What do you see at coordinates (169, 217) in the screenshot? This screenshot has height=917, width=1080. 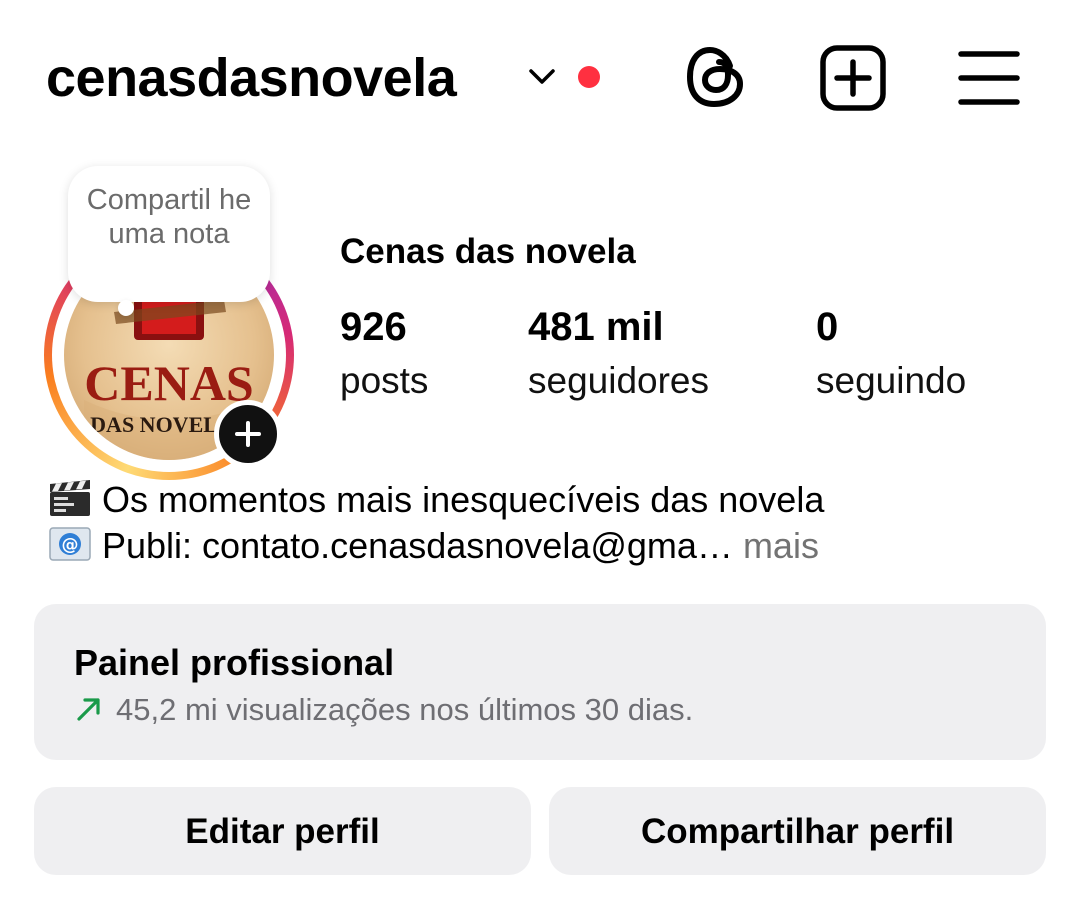 I see `note-text: Compartil he uma nota` at bounding box center [169, 217].